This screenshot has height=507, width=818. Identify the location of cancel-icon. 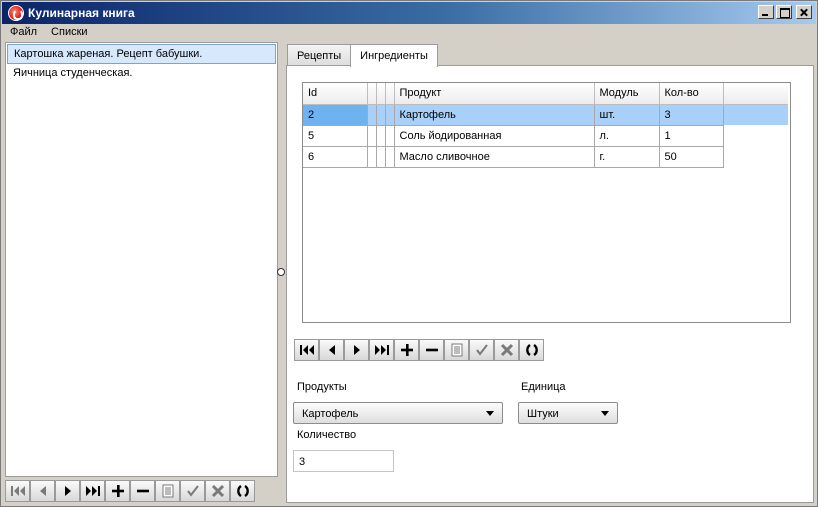
(217, 491).